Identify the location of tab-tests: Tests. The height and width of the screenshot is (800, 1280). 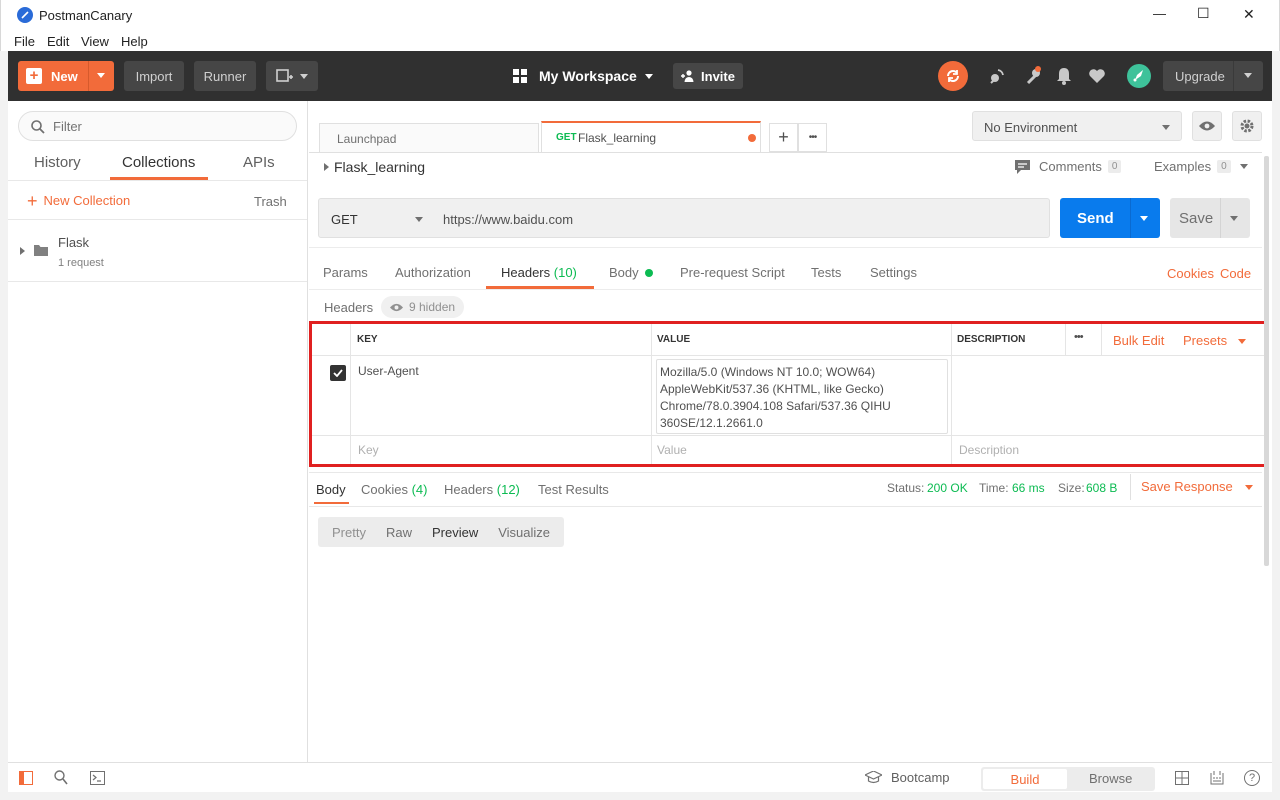
(826, 272).